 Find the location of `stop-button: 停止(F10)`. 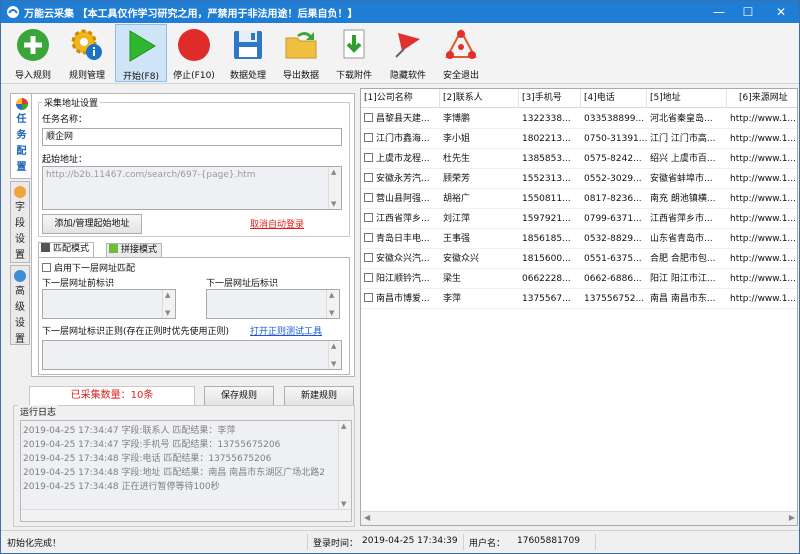

stop-button: 停止(F10) is located at coordinates (194, 53).